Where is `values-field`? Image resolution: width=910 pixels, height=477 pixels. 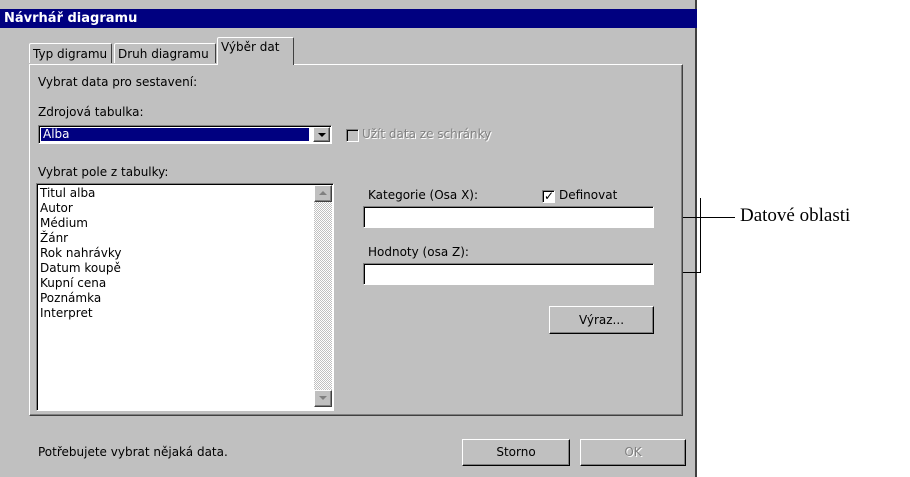
values-field is located at coordinates (508, 274).